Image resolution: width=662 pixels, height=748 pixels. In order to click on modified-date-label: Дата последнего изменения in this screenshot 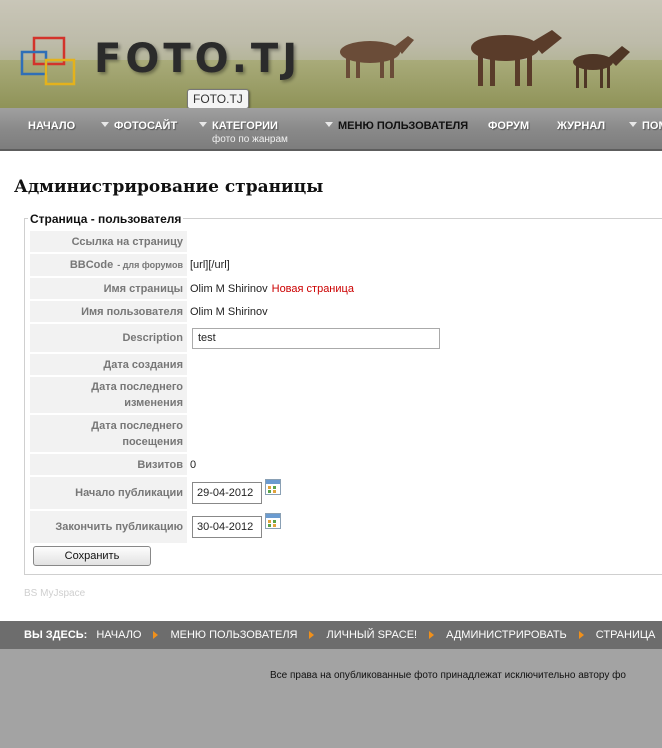, I will do `click(108, 395)`.